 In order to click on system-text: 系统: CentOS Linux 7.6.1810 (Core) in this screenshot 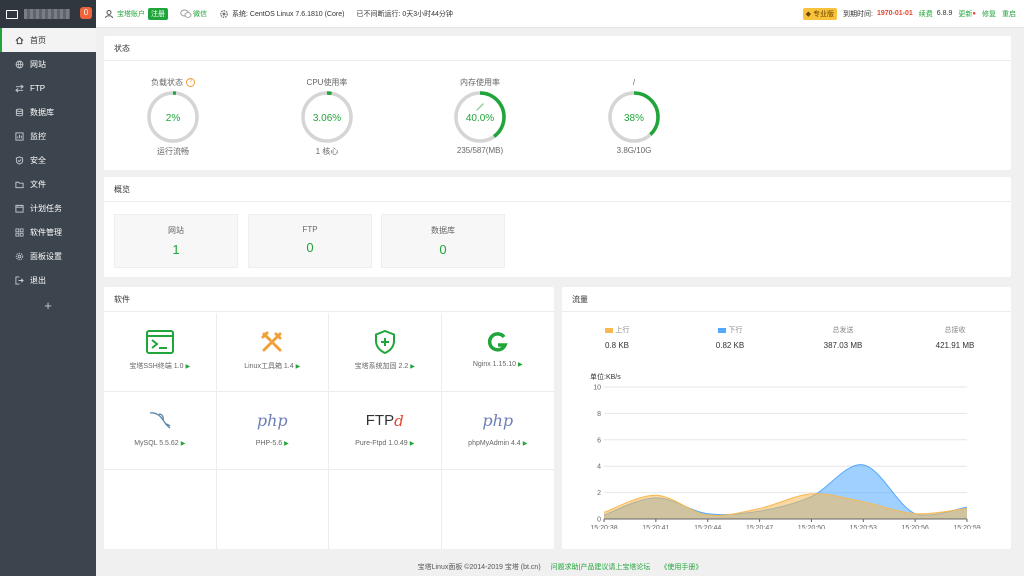, I will do `click(288, 14)`.